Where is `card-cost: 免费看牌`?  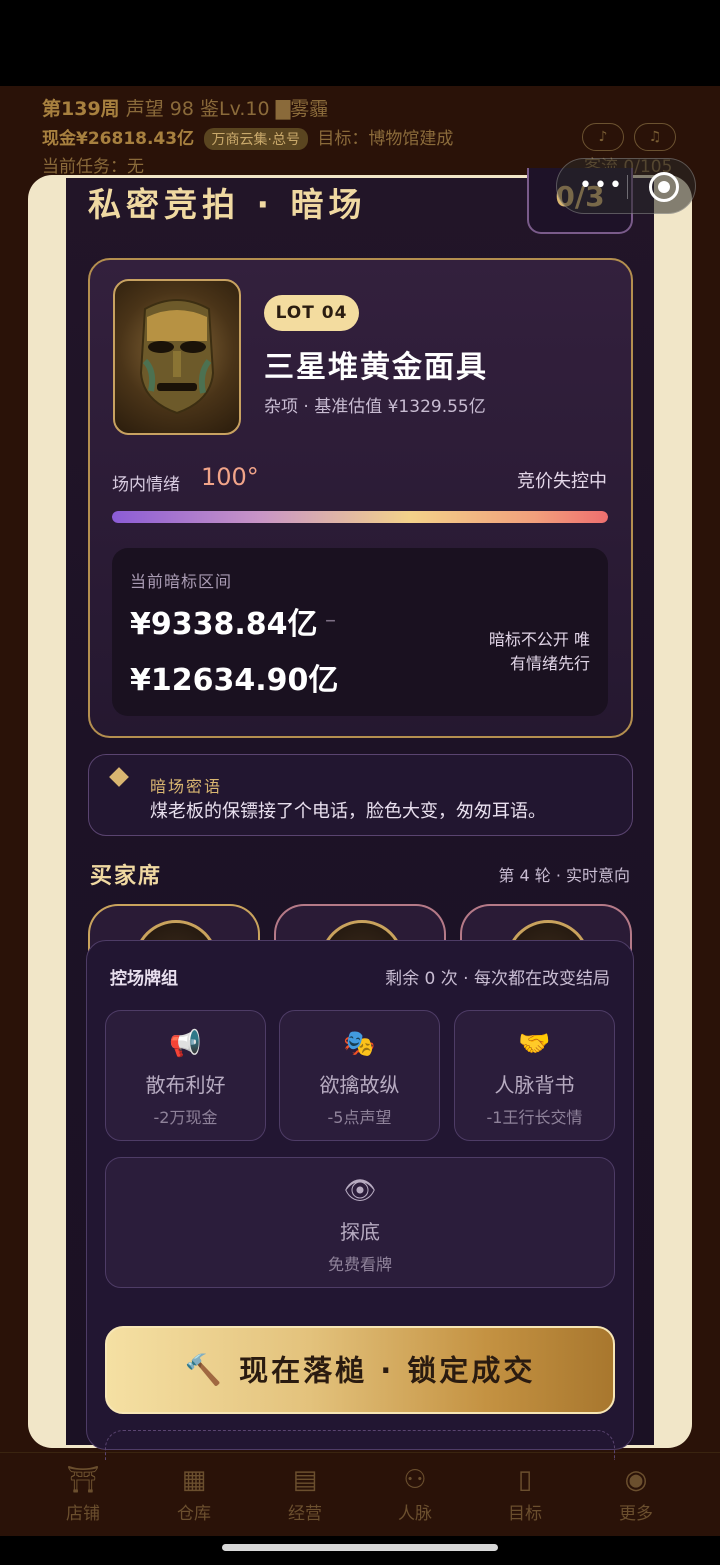 card-cost: 免费看牌 is located at coordinates (359, 1264).